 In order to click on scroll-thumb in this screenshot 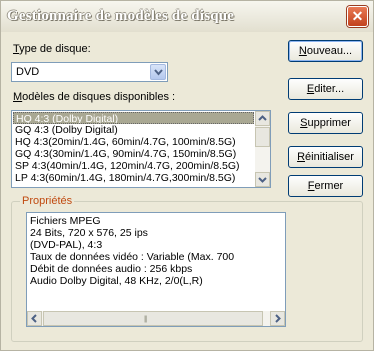, I will do `click(262, 137)`.